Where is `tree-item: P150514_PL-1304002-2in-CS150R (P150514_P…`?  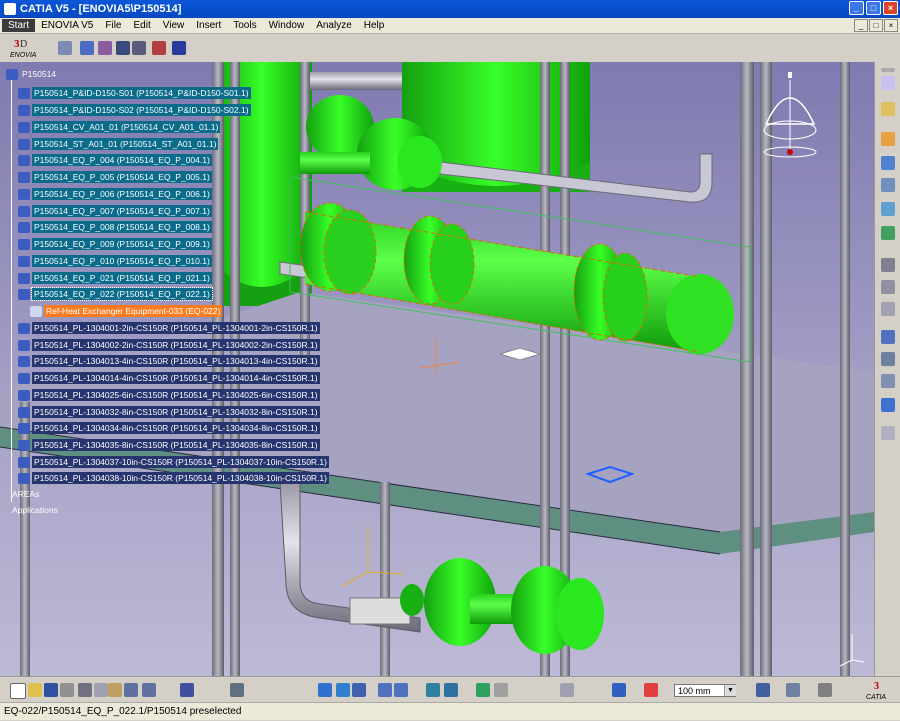 tree-item: P150514_PL-1304002-2in-CS150R (P150514_P… is located at coordinates (169, 345).